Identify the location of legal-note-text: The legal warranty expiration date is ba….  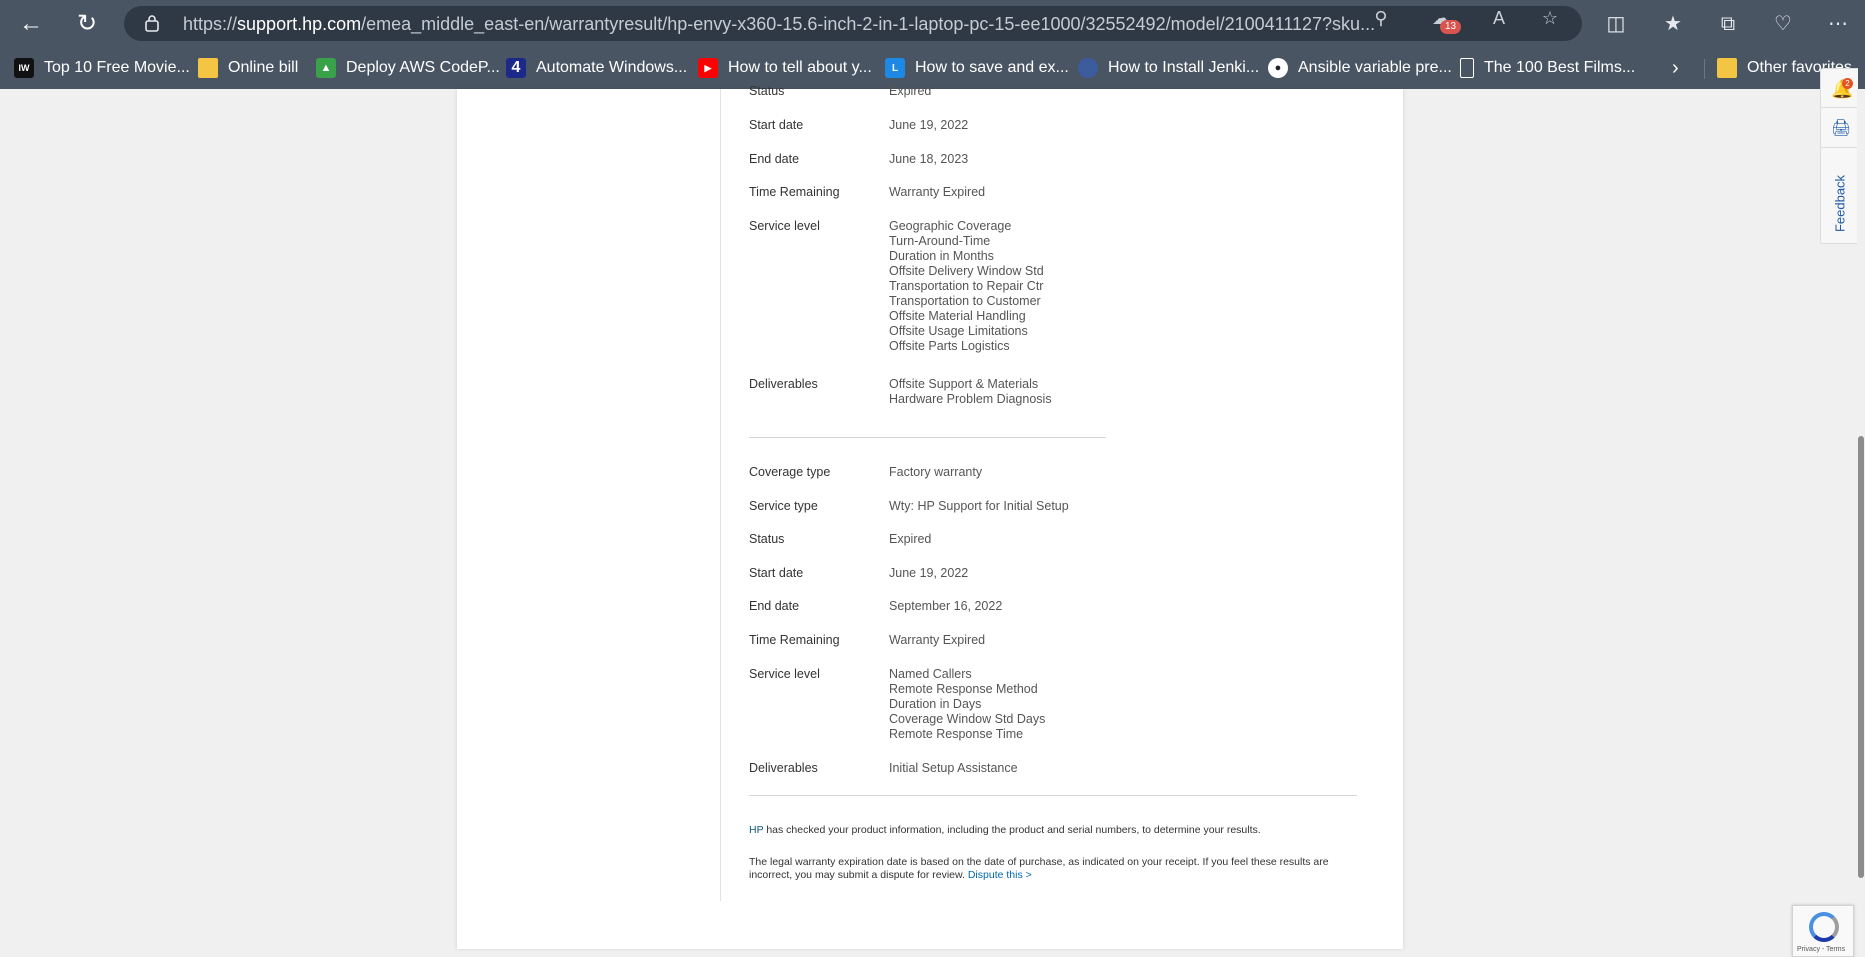
(1039, 868).